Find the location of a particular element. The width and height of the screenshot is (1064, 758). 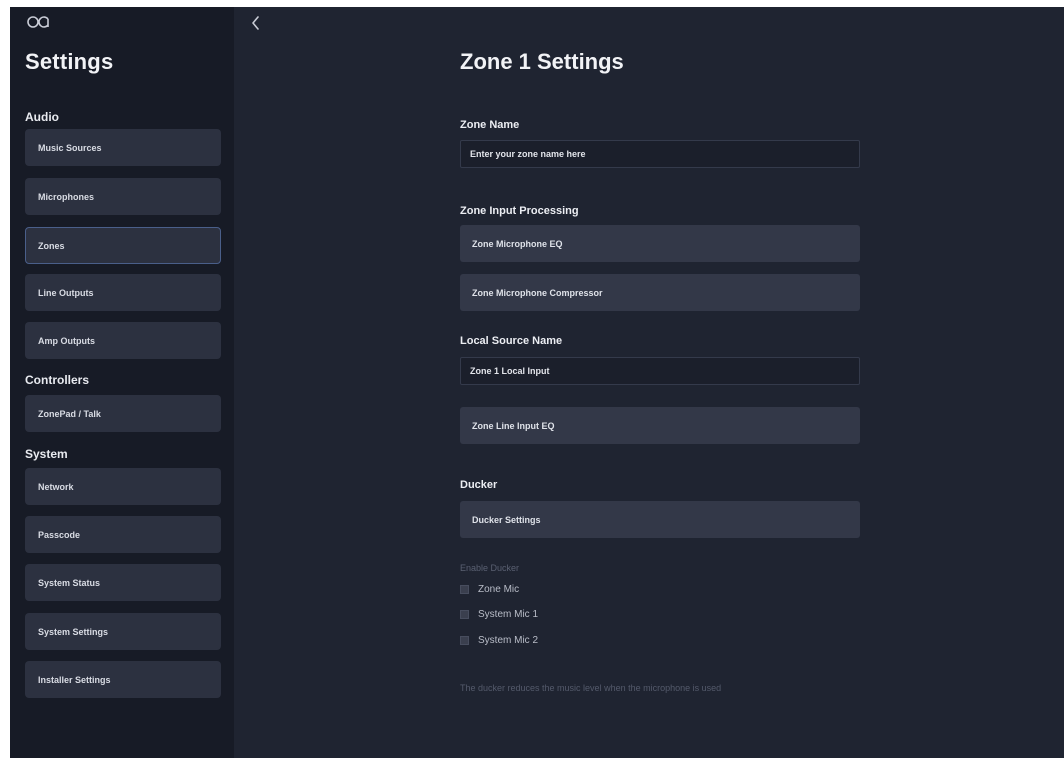

system-mic-1-checkbox: System Mic 1 is located at coordinates (499, 614).